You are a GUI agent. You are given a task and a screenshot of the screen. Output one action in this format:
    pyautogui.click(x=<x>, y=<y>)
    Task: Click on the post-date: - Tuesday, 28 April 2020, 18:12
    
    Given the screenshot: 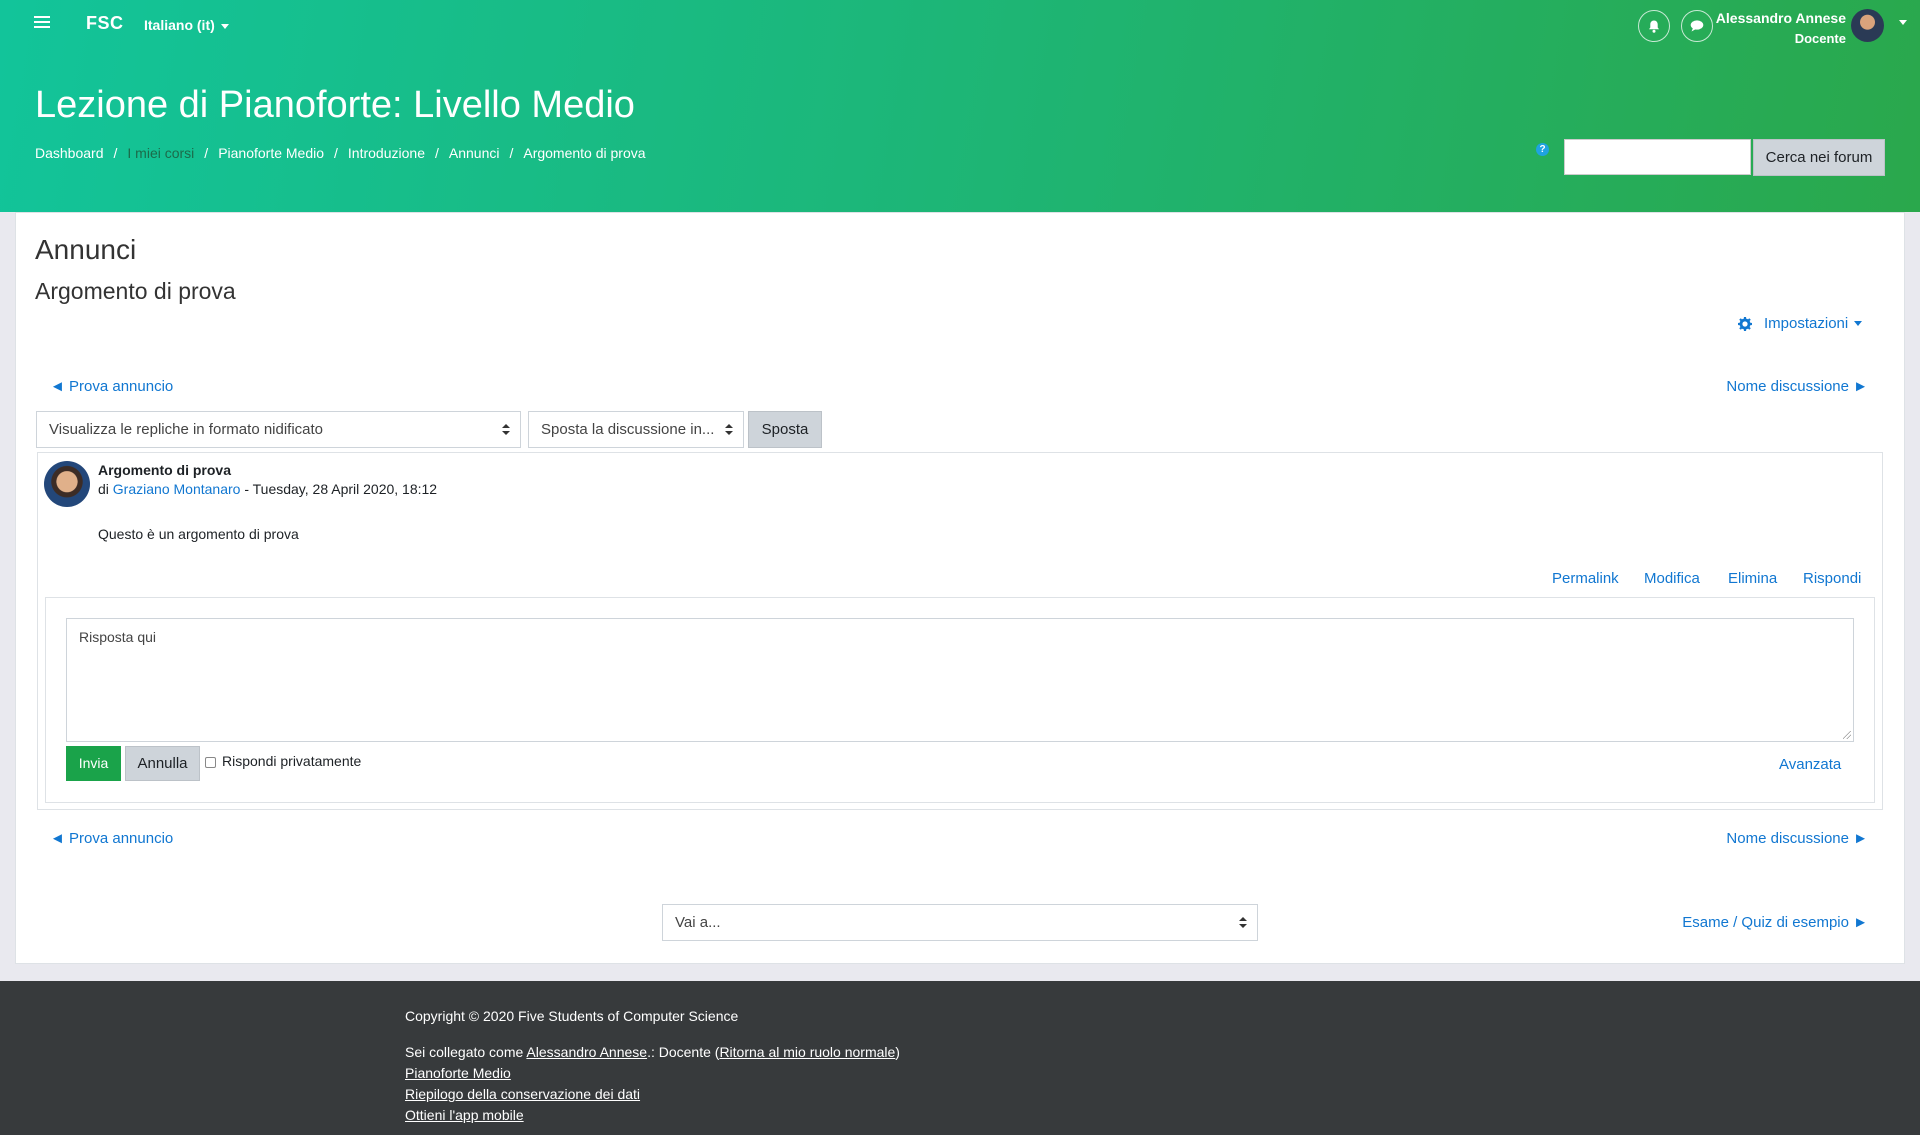 What is the action you would take?
    pyautogui.click(x=341, y=489)
    